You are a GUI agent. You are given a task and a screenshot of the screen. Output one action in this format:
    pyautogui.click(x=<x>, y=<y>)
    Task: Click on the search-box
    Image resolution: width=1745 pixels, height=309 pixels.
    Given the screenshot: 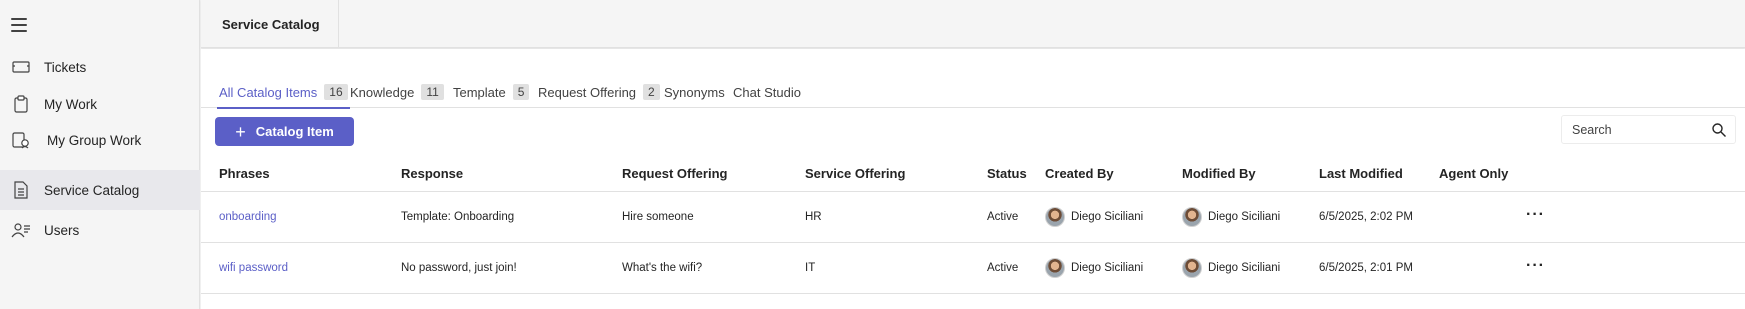 What is the action you would take?
    pyautogui.click(x=1648, y=129)
    